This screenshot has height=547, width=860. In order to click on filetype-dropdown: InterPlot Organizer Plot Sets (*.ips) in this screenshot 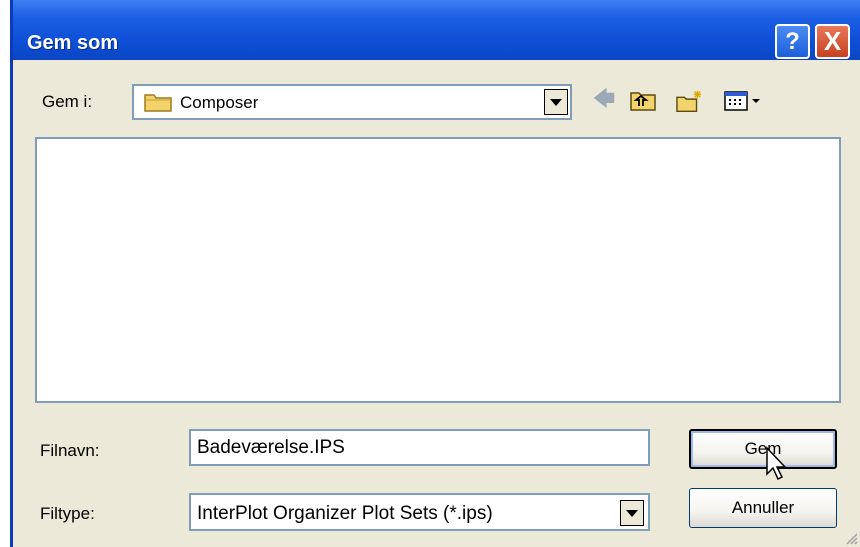, I will do `click(419, 512)`.